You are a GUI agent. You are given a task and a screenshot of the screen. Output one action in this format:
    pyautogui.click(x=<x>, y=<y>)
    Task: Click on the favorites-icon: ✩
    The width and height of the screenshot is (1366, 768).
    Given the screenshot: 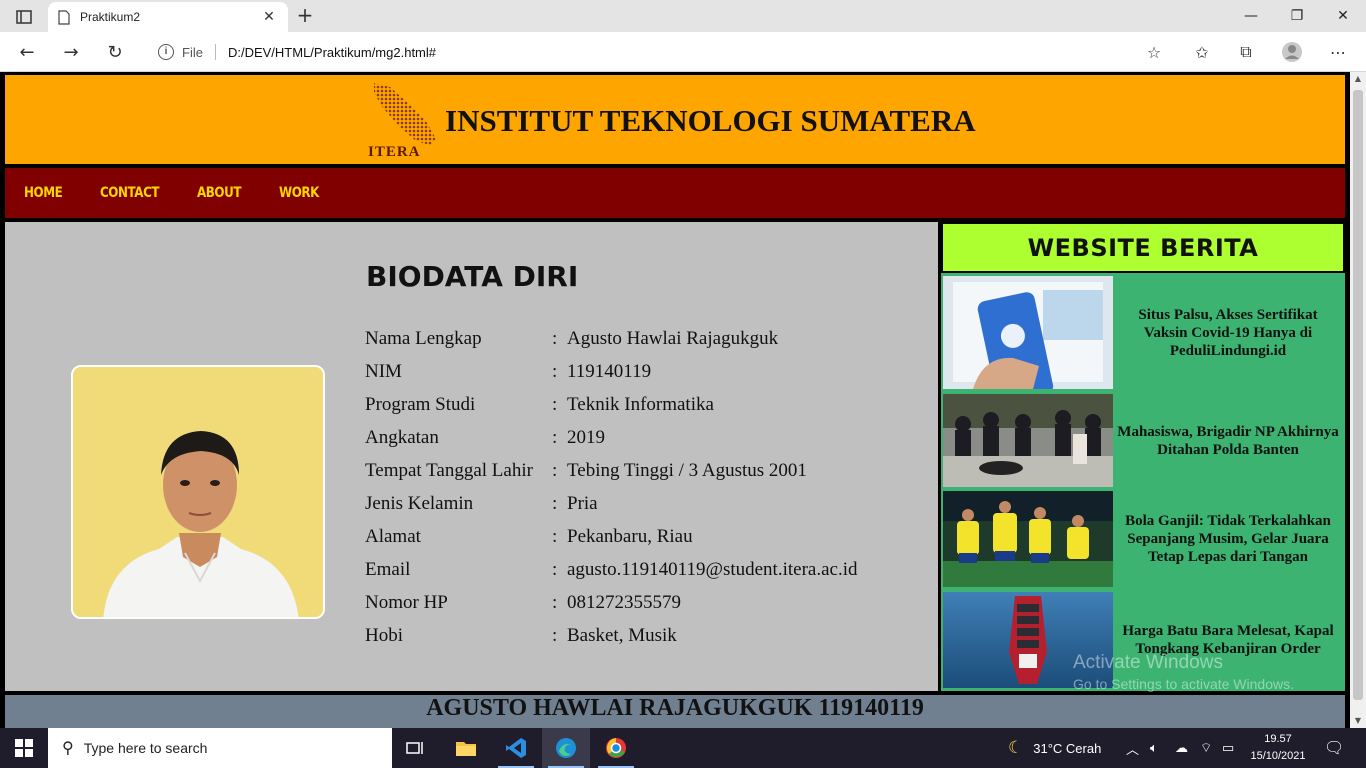 What is the action you would take?
    pyautogui.click(x=1202, y=52)
    